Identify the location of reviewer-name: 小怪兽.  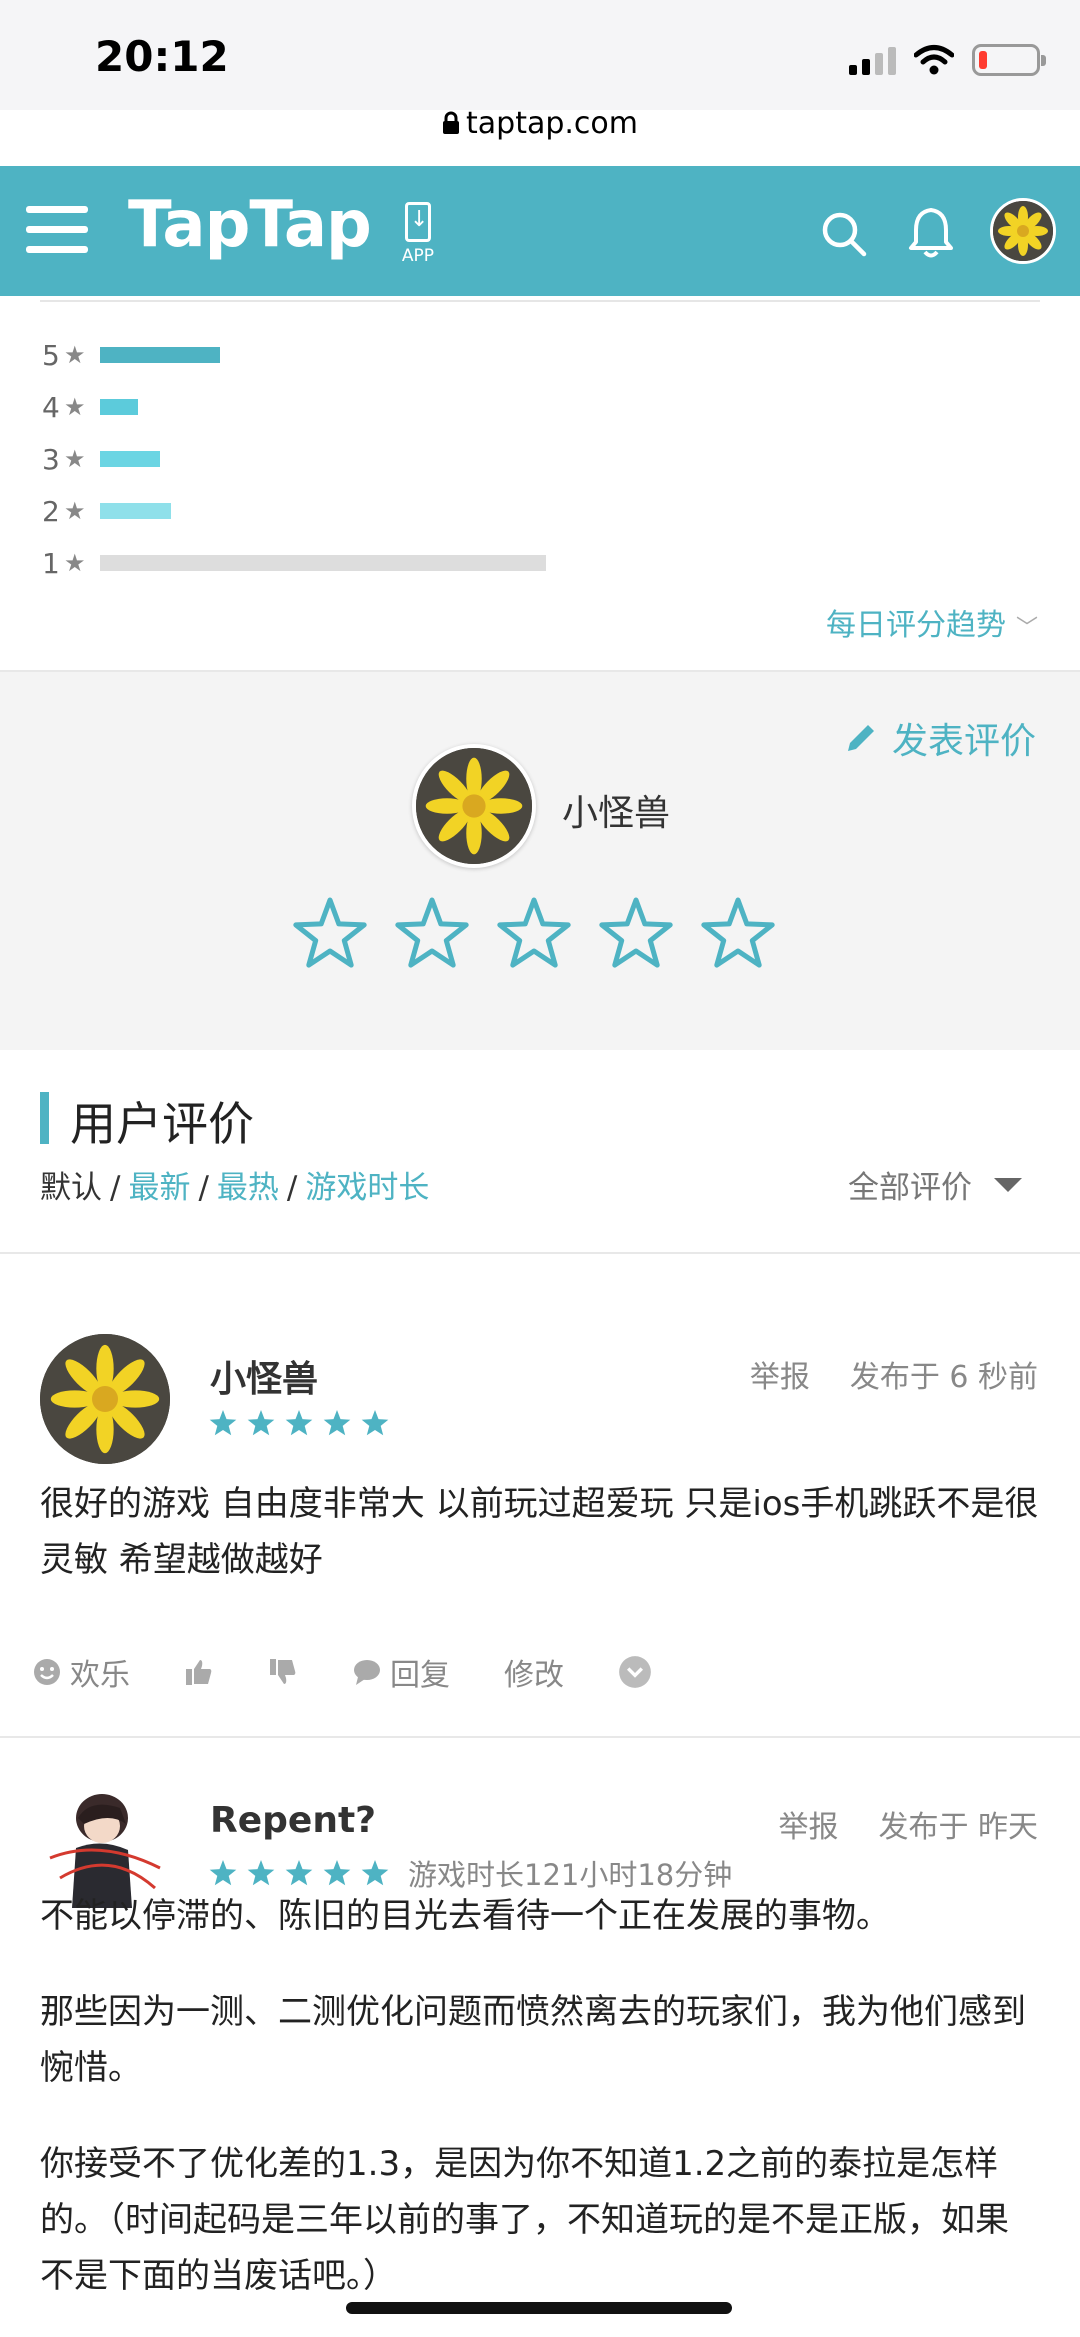
(264, 1376).